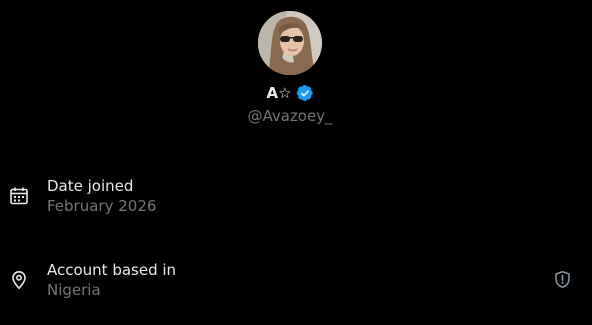 The height and width of the screenshot is (325, 592). I want to click on avatar-photo, so click(290, 43).